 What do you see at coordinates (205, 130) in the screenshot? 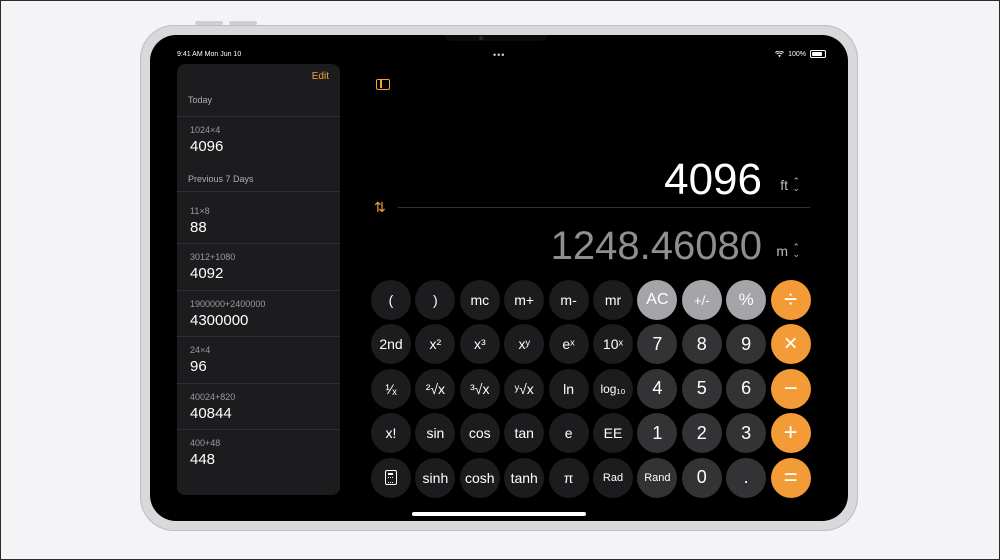
I see `history-expression: 1024×4` at bounding box center [205, 130].